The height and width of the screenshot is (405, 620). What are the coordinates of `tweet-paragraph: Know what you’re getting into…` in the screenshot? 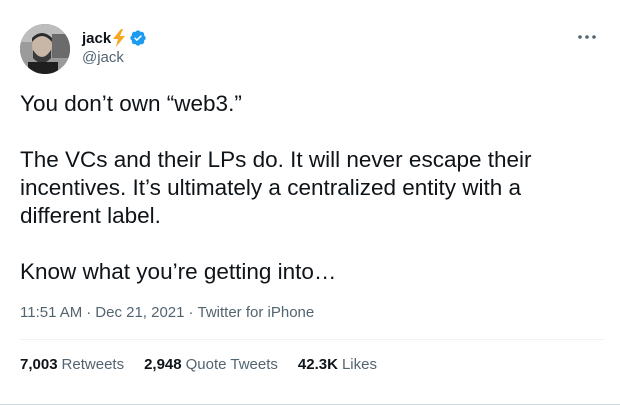 It's located at (178, 271).